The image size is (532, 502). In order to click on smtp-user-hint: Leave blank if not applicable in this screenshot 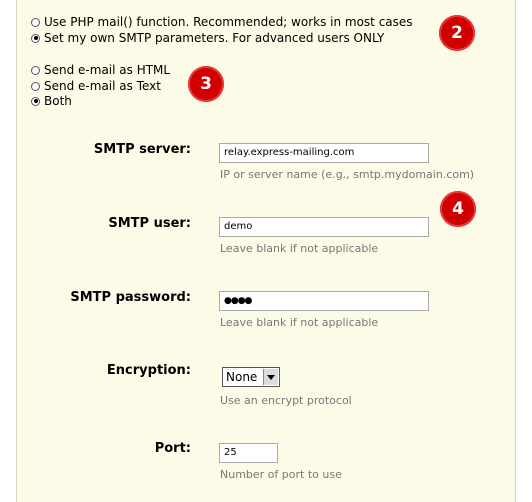, I will do `click(299, 248)`.